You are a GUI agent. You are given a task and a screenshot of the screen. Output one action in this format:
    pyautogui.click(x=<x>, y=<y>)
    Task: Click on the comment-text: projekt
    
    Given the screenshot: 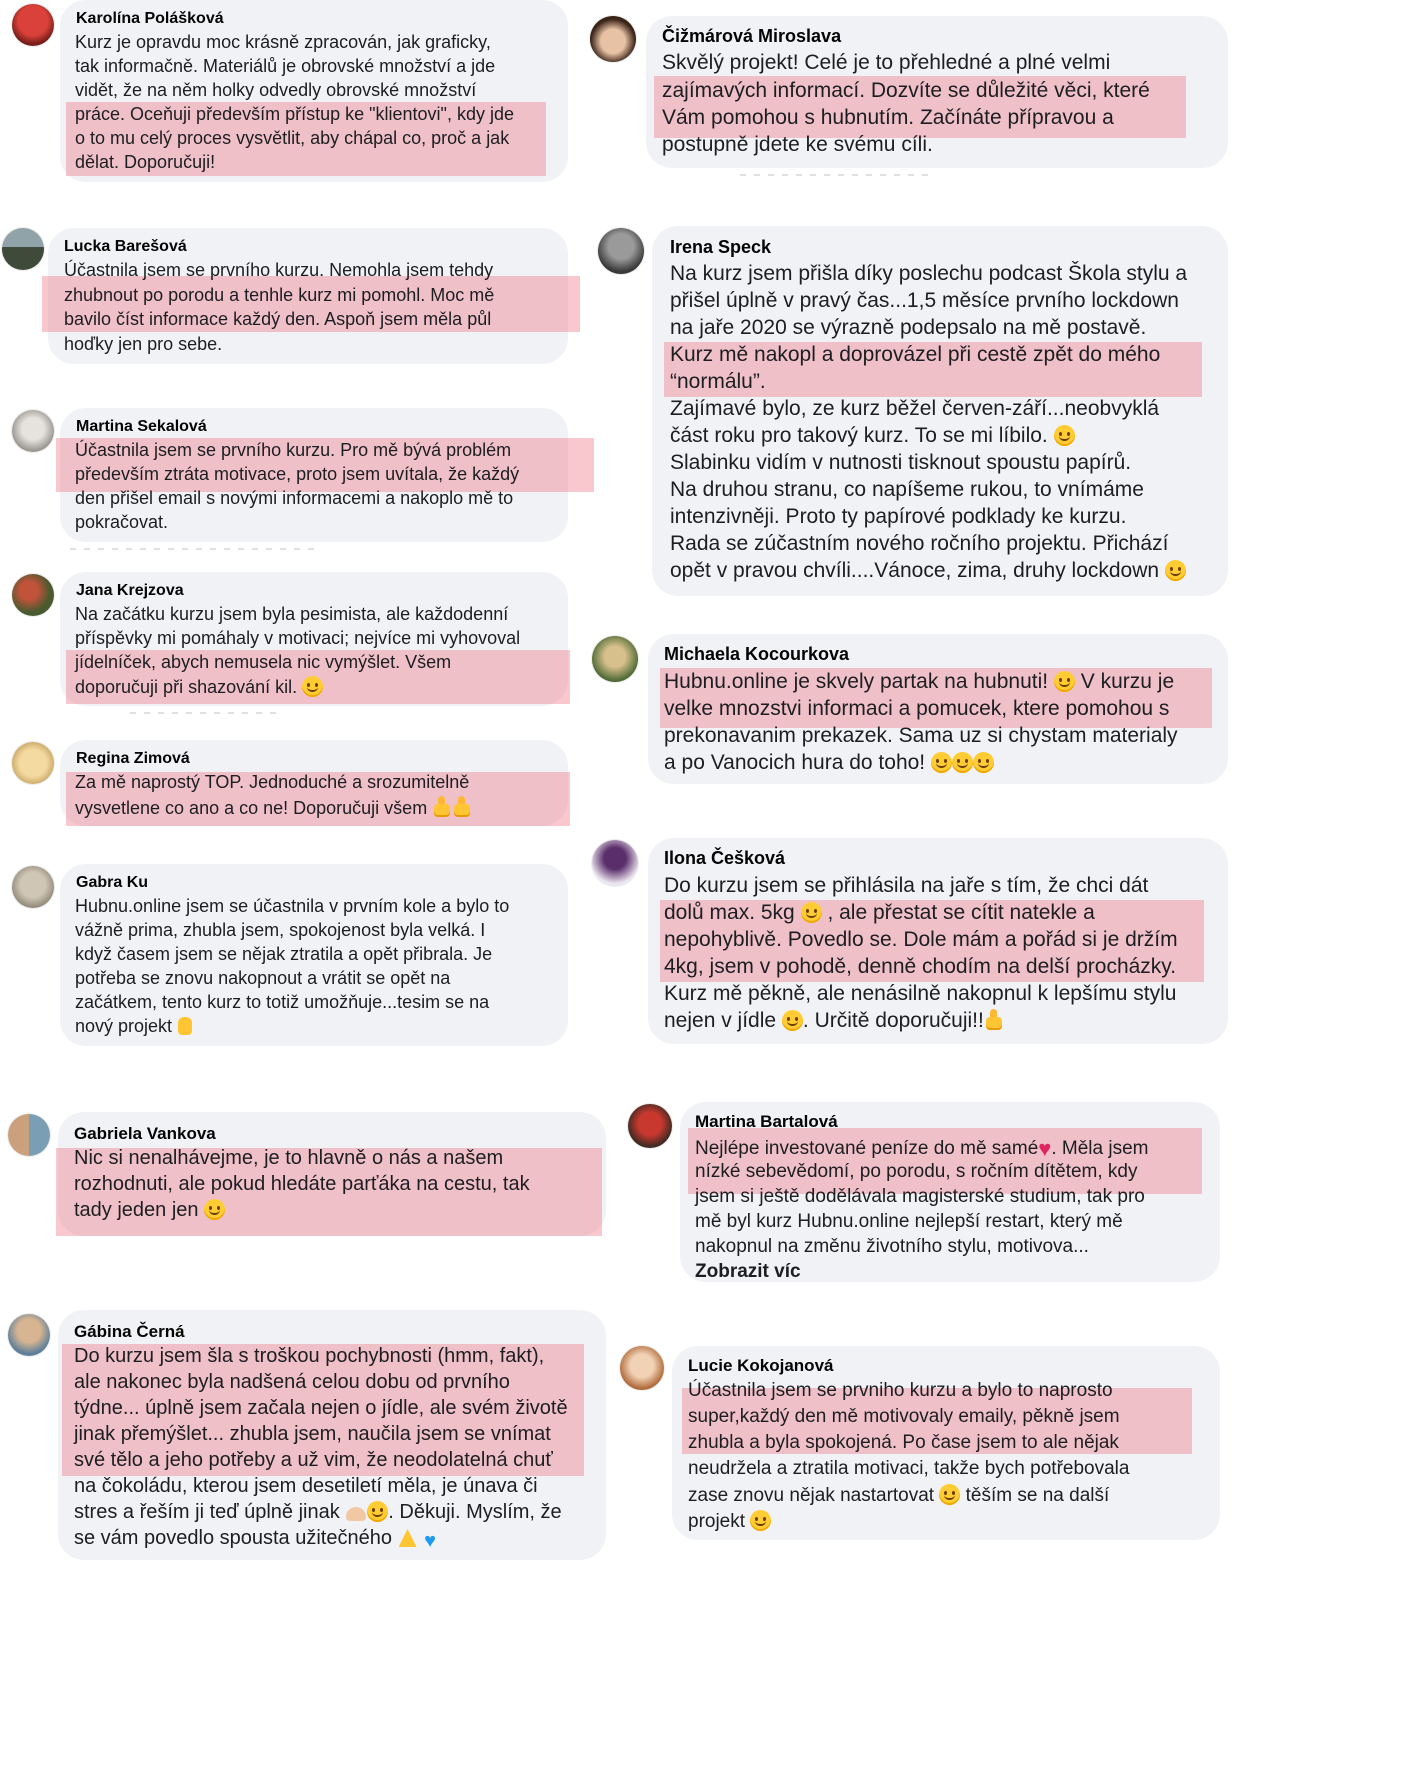 What is the action you would take?
    pyautogui.click(x=717, y=1521)
    